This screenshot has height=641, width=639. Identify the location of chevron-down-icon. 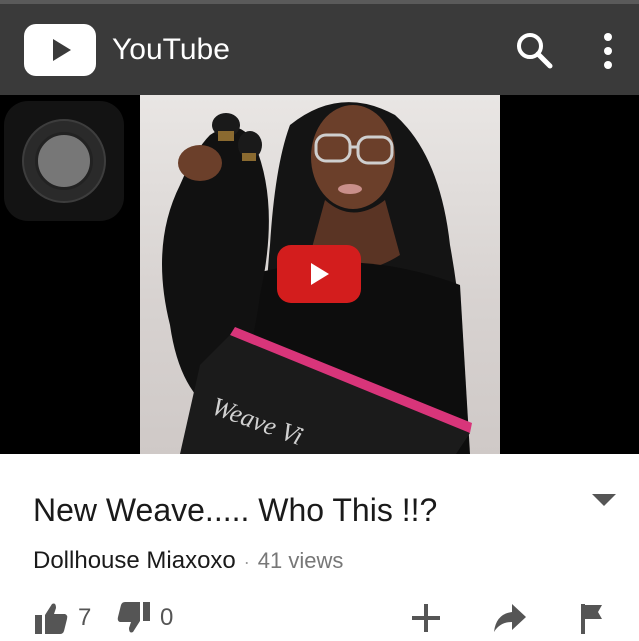
(604, 500).